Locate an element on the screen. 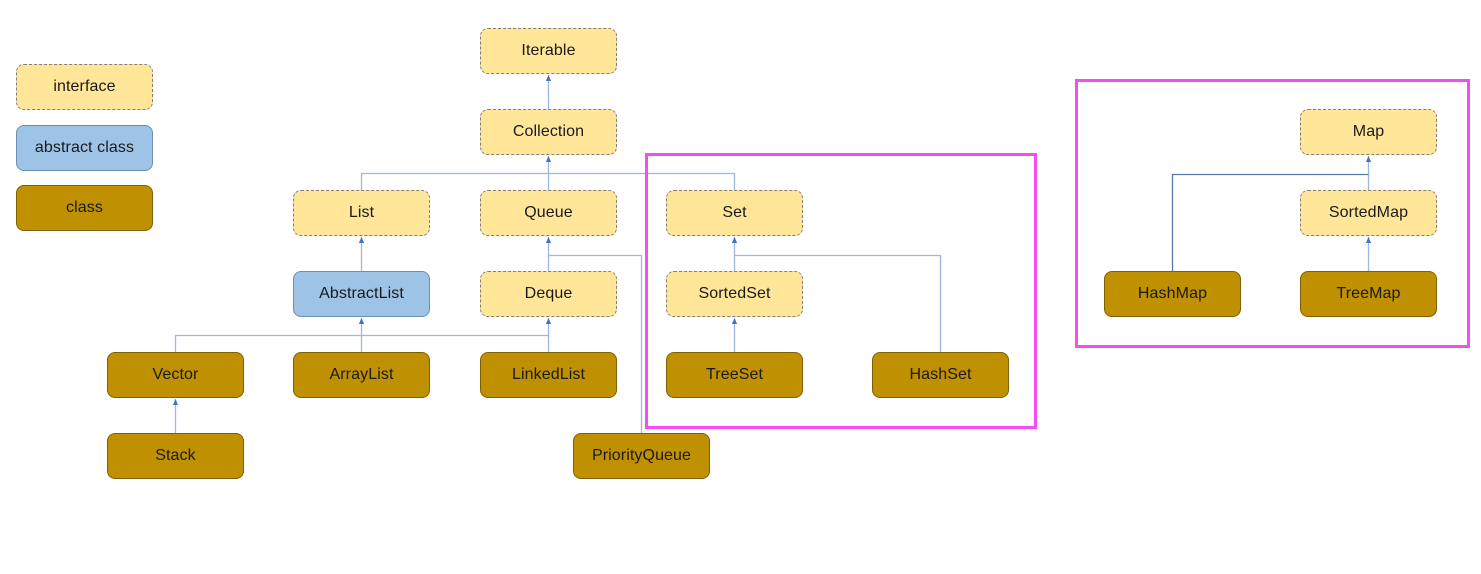 This screenshot has height=574, width=1481. node-list: List is located at coordinates (361, 213).